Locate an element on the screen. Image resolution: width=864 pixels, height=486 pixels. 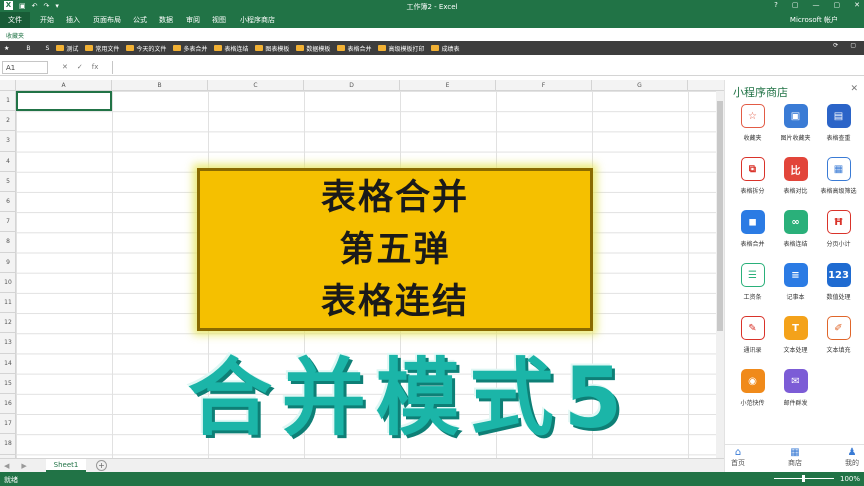
add-sheet-button: + is located at coordinates (101, 465).